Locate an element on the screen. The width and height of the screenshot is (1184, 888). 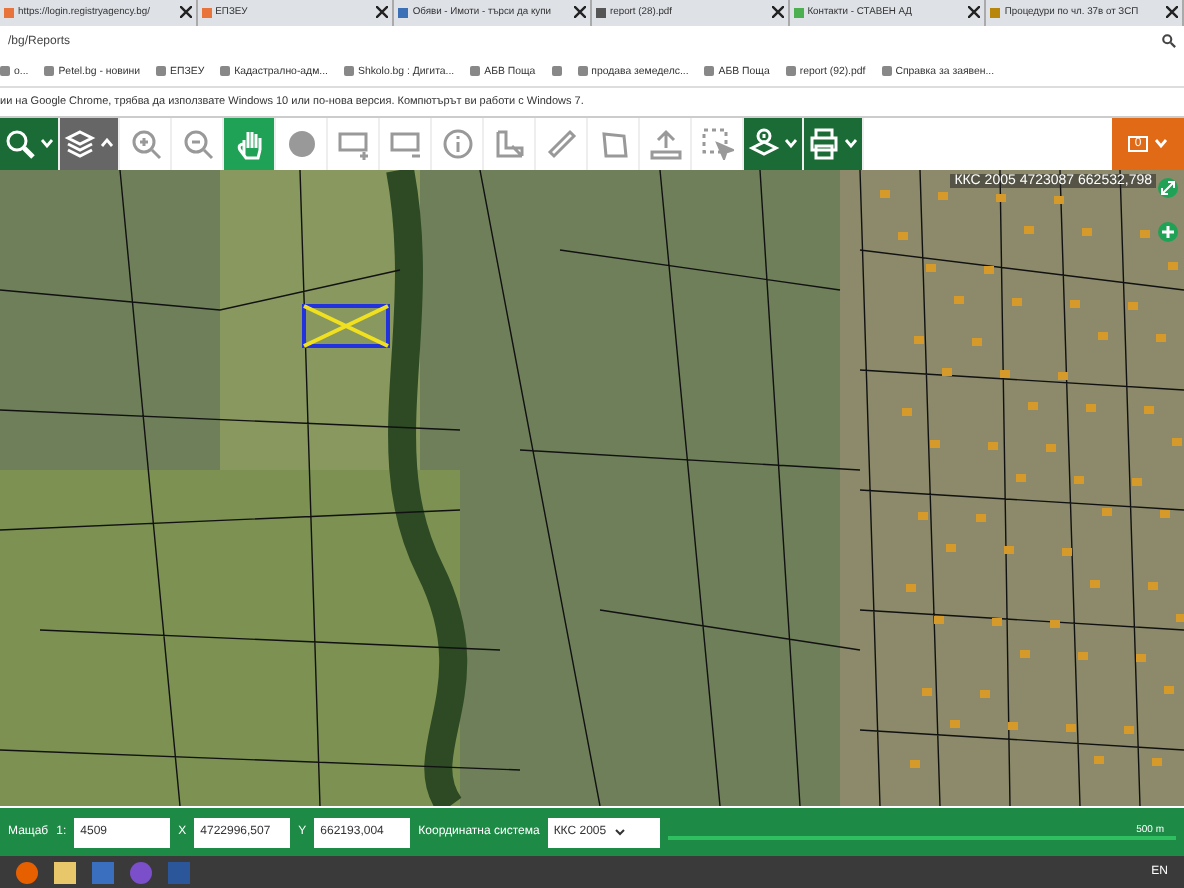
rectangle-minus-icon is located at coordinates (405, 143).